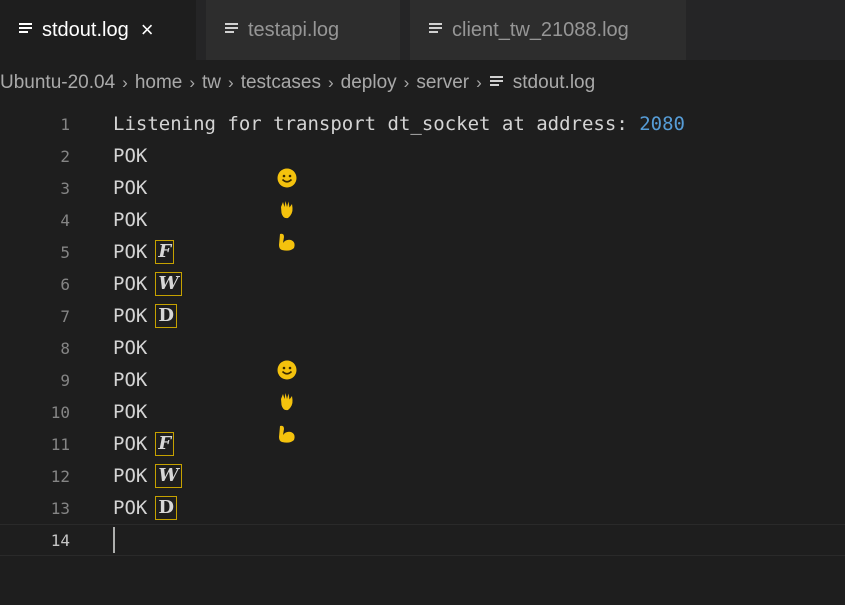 The width and height of the screenshot is (845, 605). I want to click on tab-client-log: client_tw_21088.log, so click(548, 30).